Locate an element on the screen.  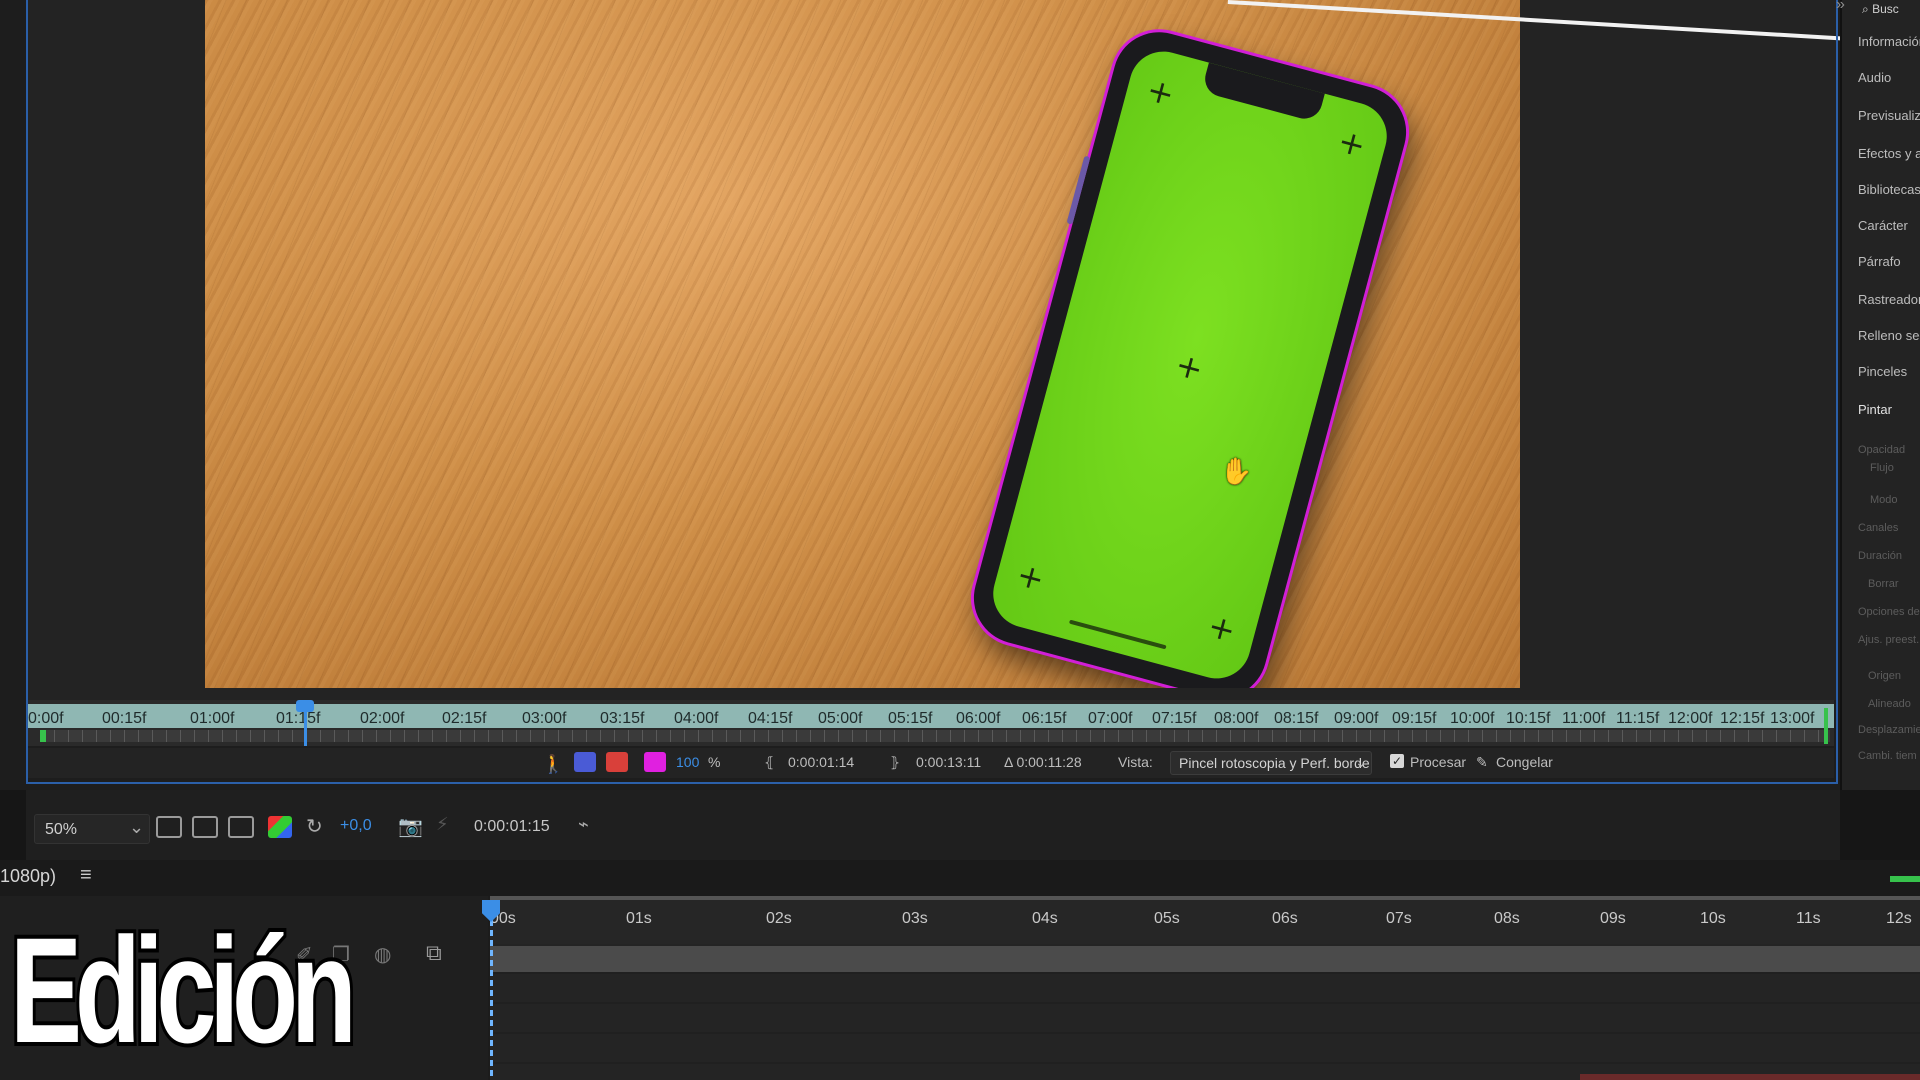
reset-exposure-icon: ↻ is located at coordinates (314, 826).